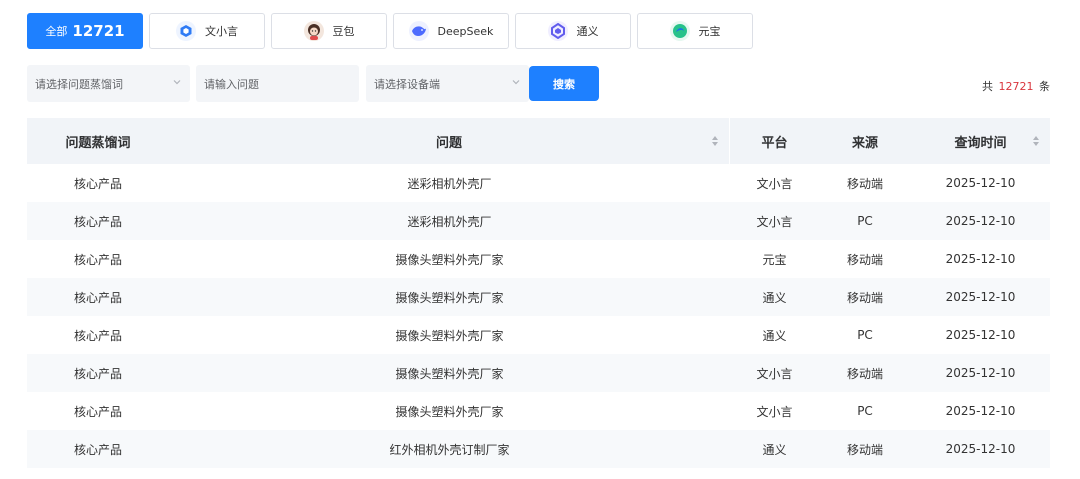  I want to click on keyword-select: 请选择问题蒸馏词, so click(108, 83).